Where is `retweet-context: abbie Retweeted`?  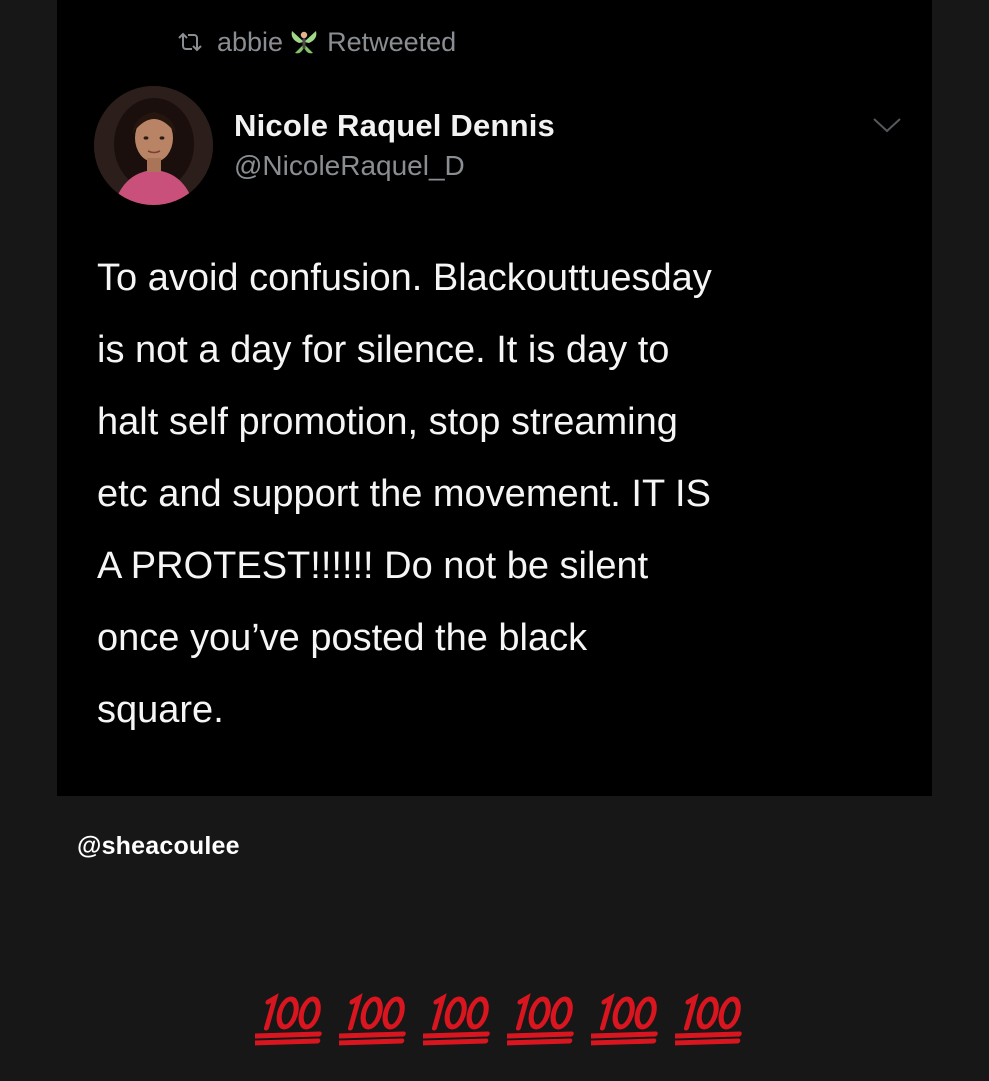
retweet-context: abbie Retweeted is located at coordinates (315, 42).